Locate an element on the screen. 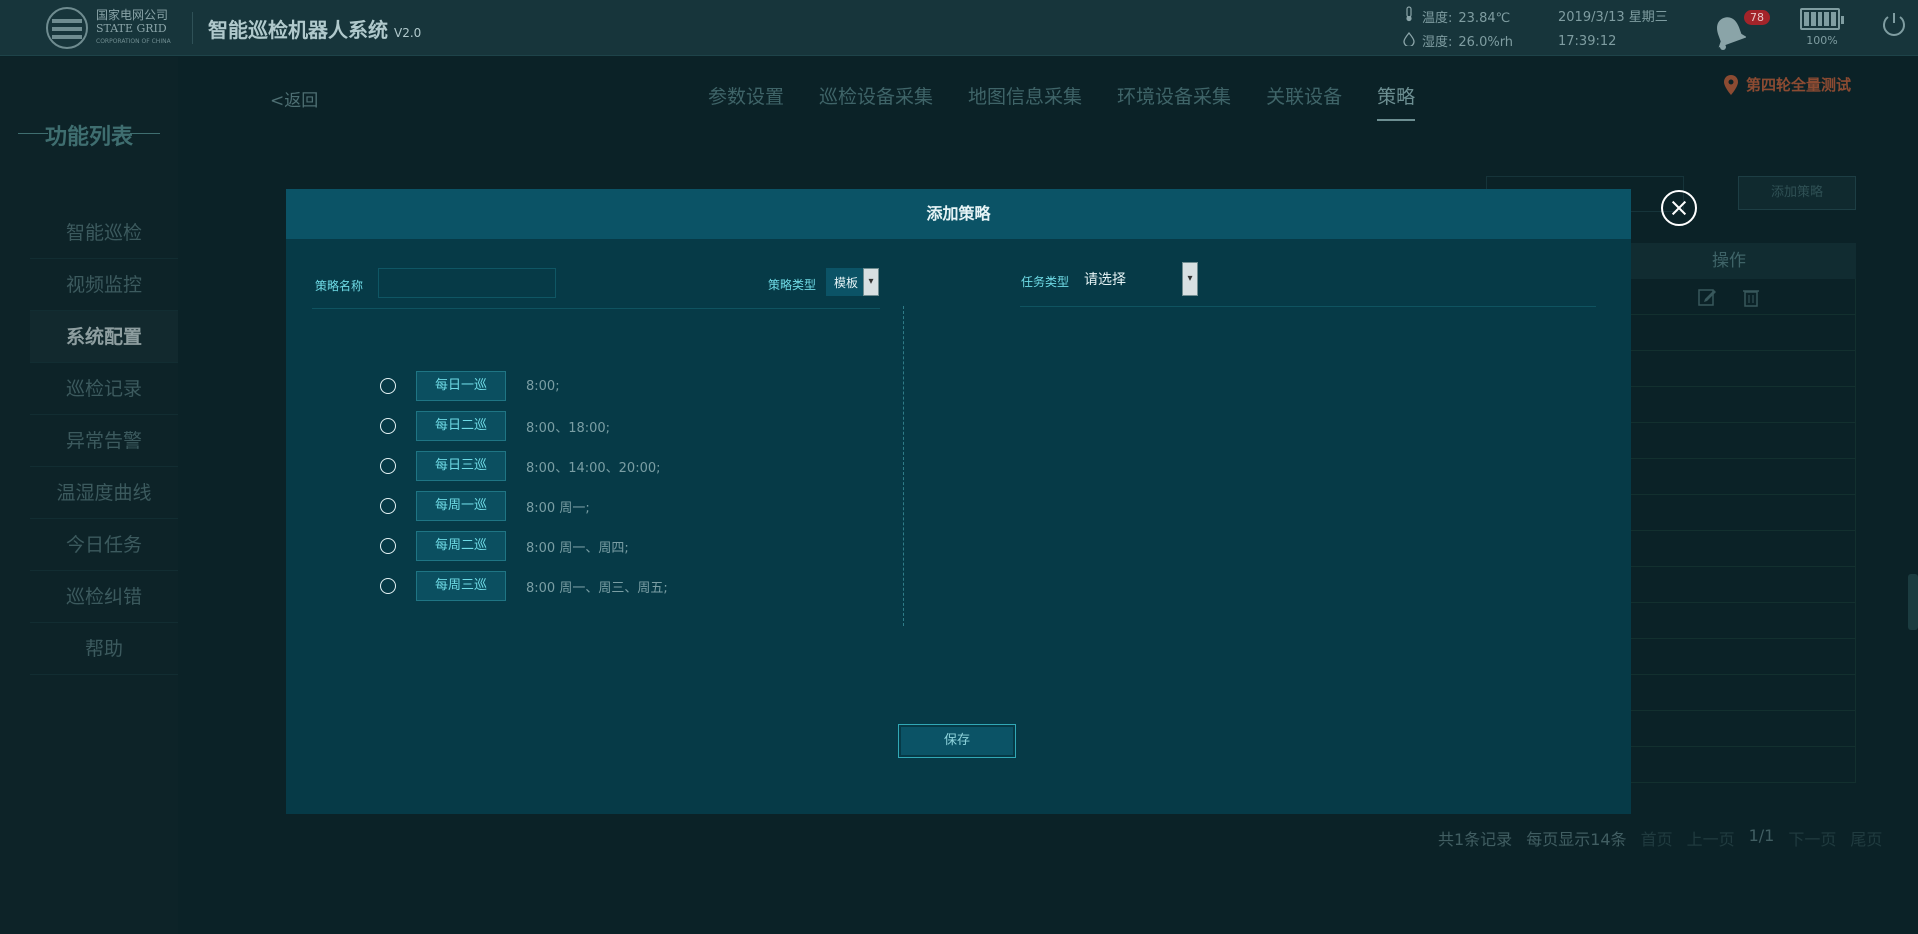  logo-cn-text: 国家电网公司 is located at coordinates (132, 14).